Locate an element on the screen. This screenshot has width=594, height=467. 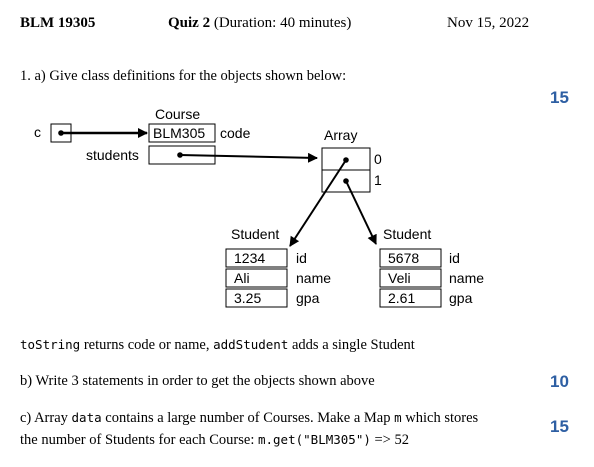
student1-field-id: id is located at coordinates (301, 258).